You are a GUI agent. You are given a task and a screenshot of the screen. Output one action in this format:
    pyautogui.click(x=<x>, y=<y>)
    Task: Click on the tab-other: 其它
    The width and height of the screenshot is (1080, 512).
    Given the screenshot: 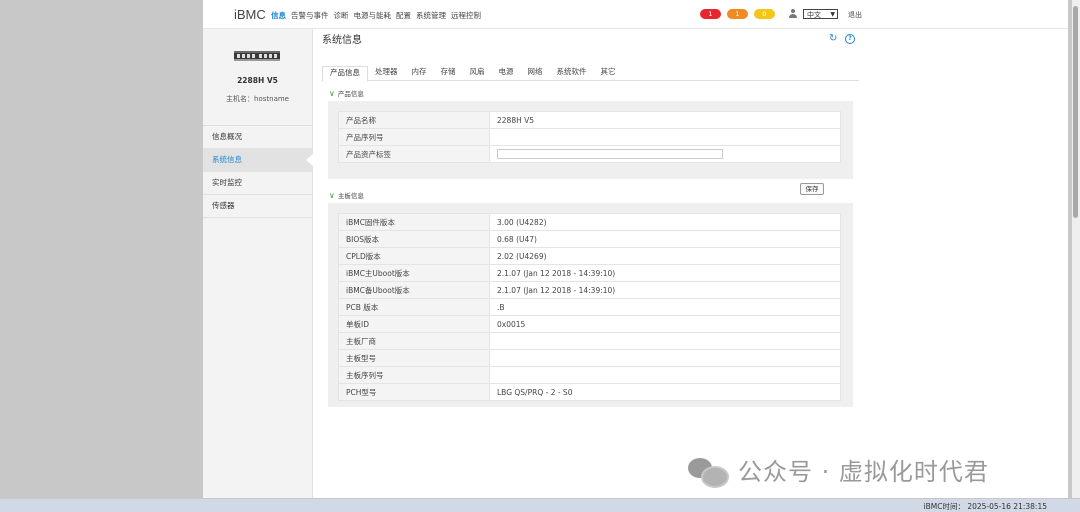 What is the action you would take?
    pyautogui.click(x=608, y=73)
    